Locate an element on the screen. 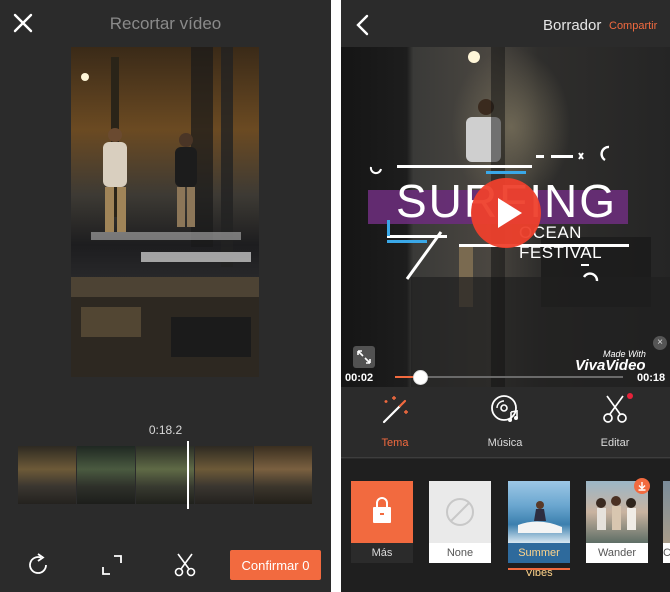 Image resolution: width=670 pixels, height=592 pixels. overlay-subline: OCEAN FESTIVAL is located at coordinates (561, 242).